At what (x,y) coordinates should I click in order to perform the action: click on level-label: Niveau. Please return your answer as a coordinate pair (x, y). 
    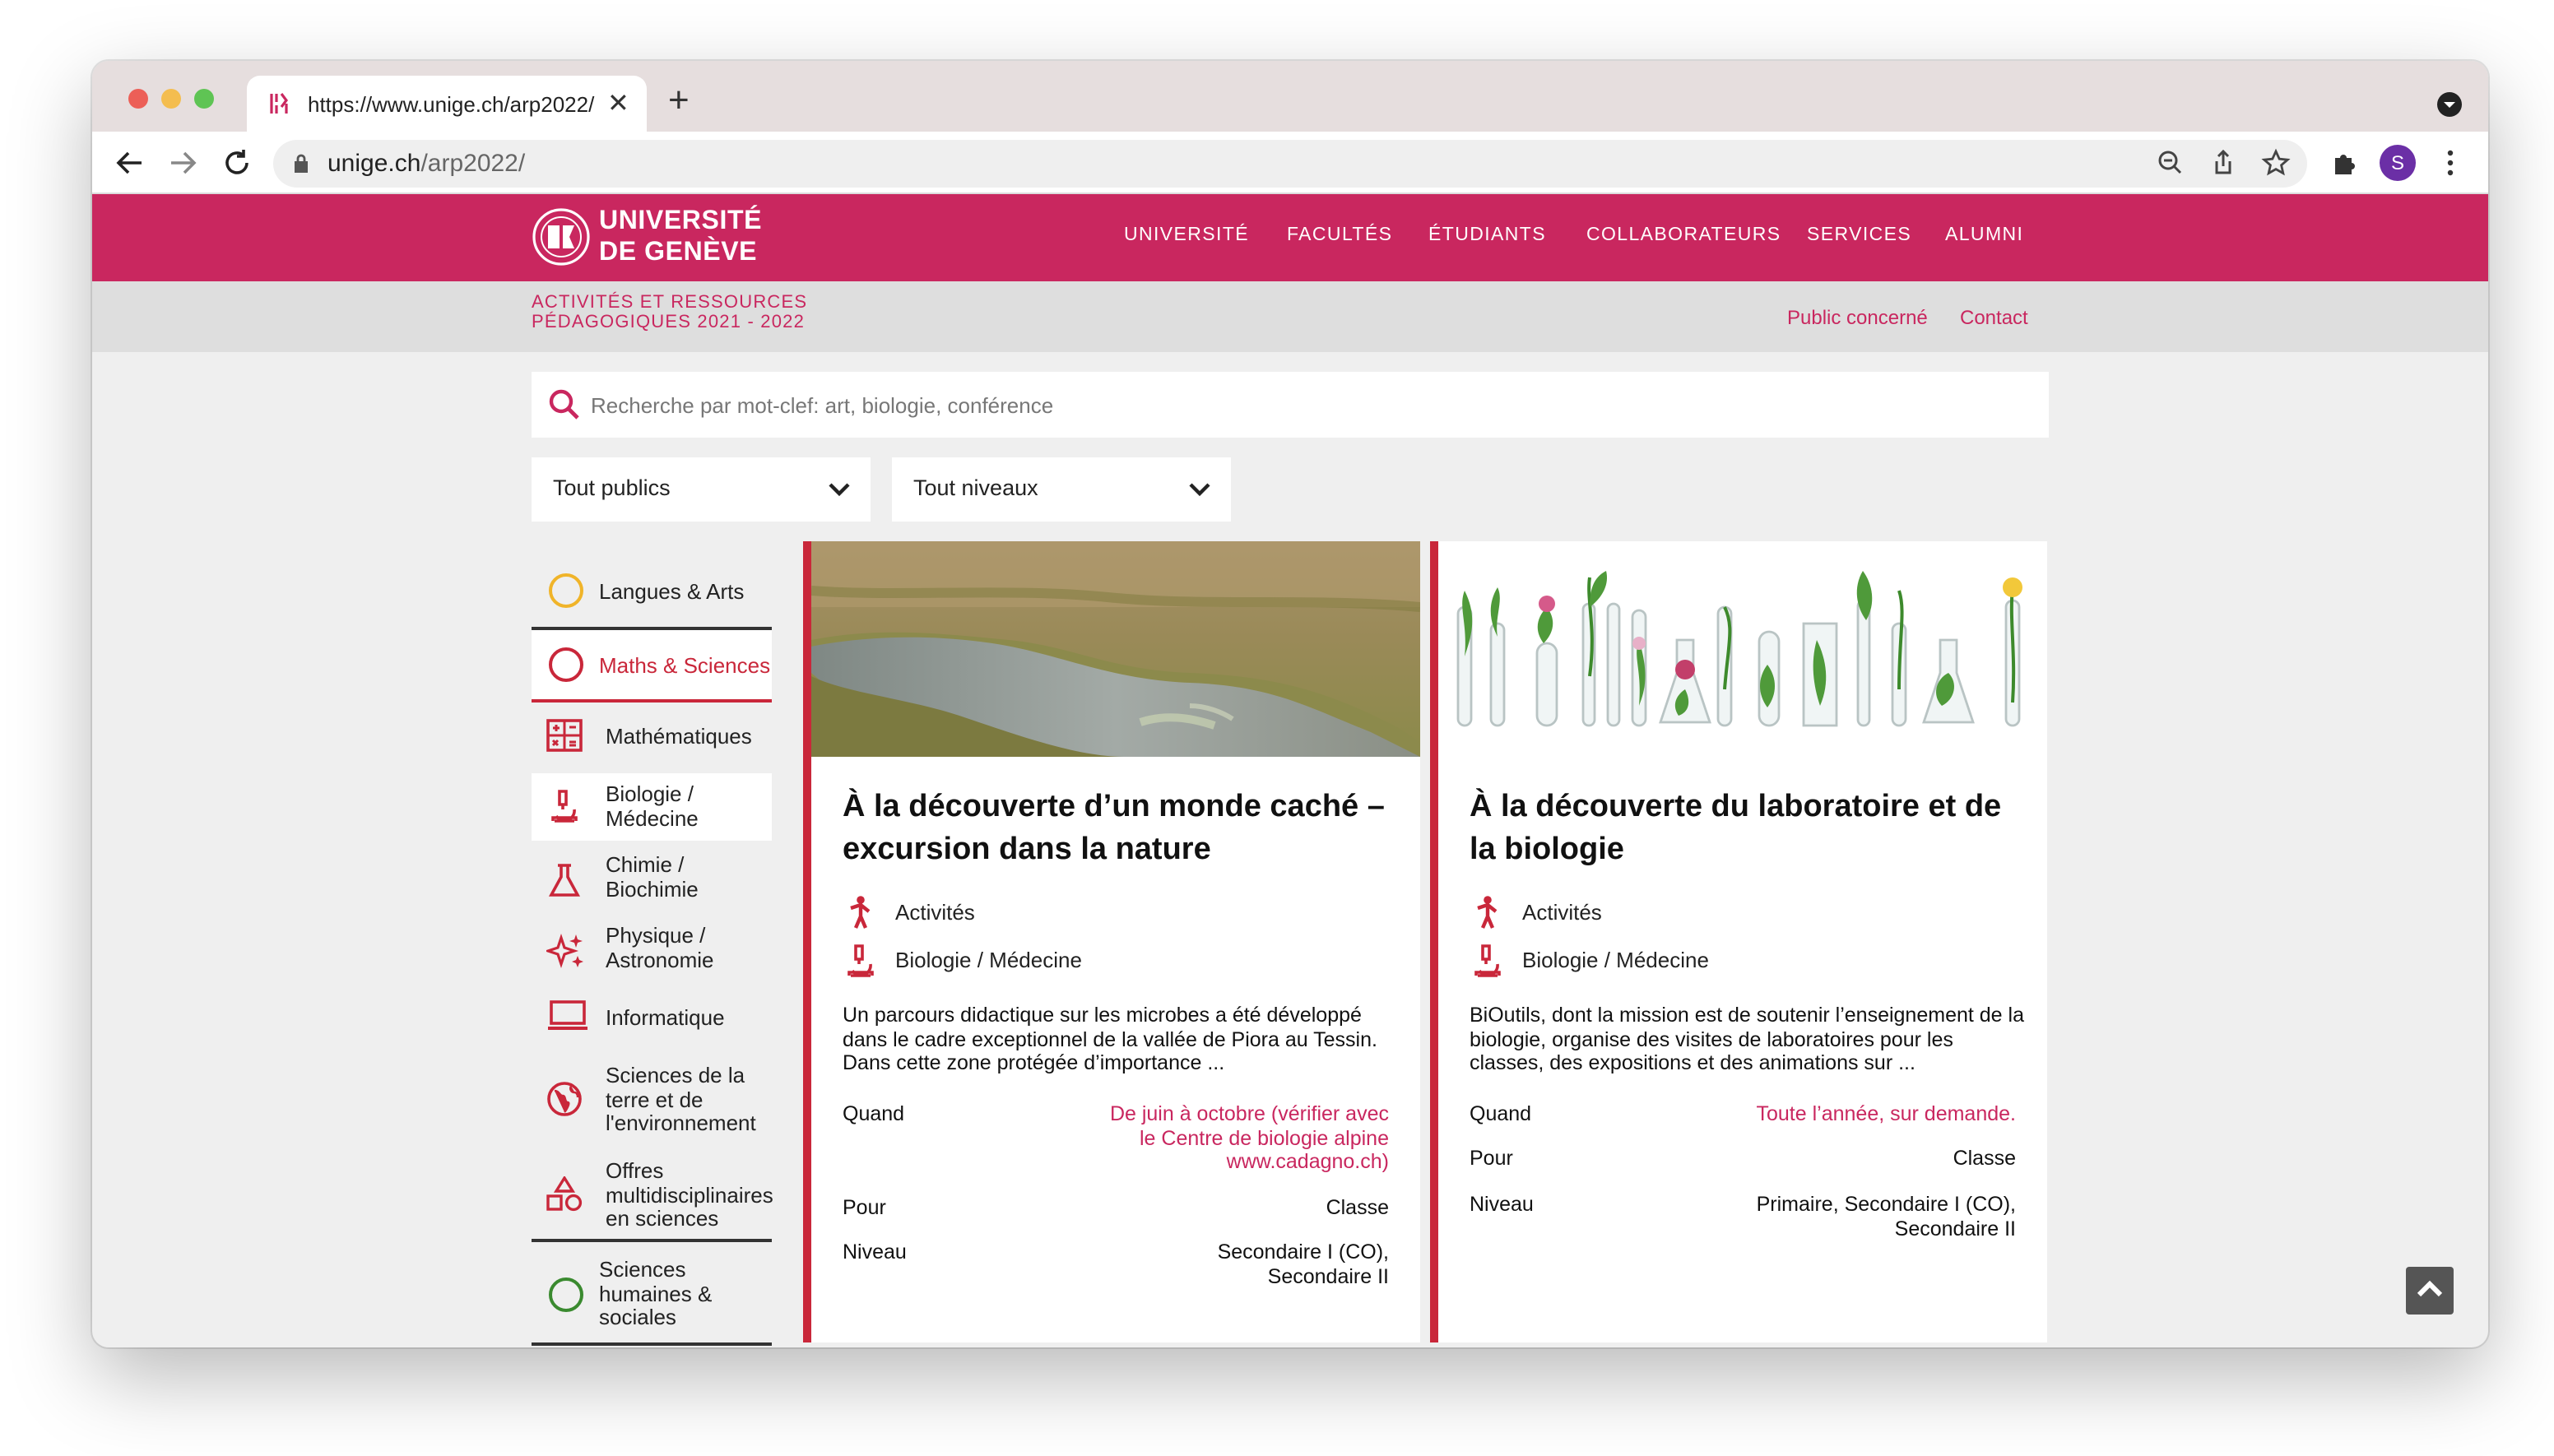
    Looking at the image, I should click on (1502, 1204).